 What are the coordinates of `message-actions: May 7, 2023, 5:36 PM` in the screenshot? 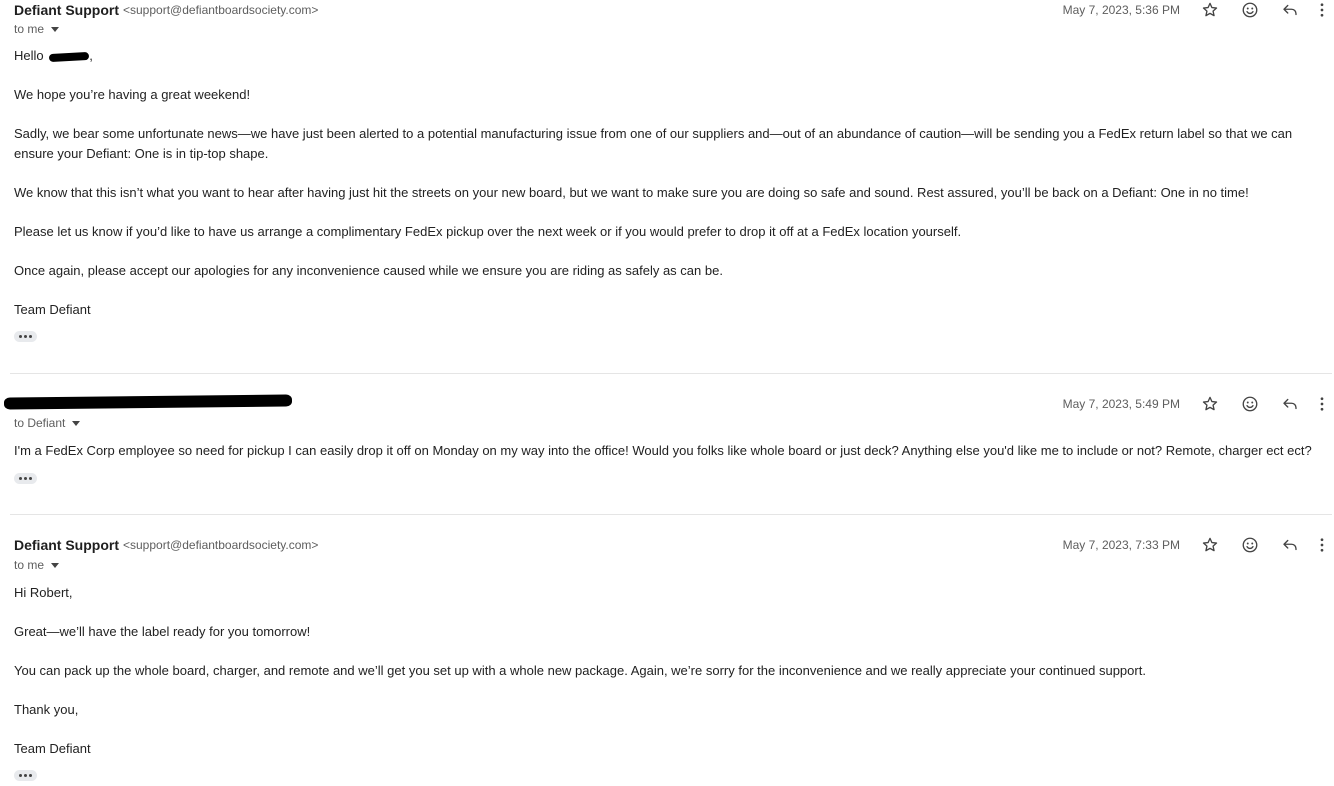 It's located at (1198, 10).